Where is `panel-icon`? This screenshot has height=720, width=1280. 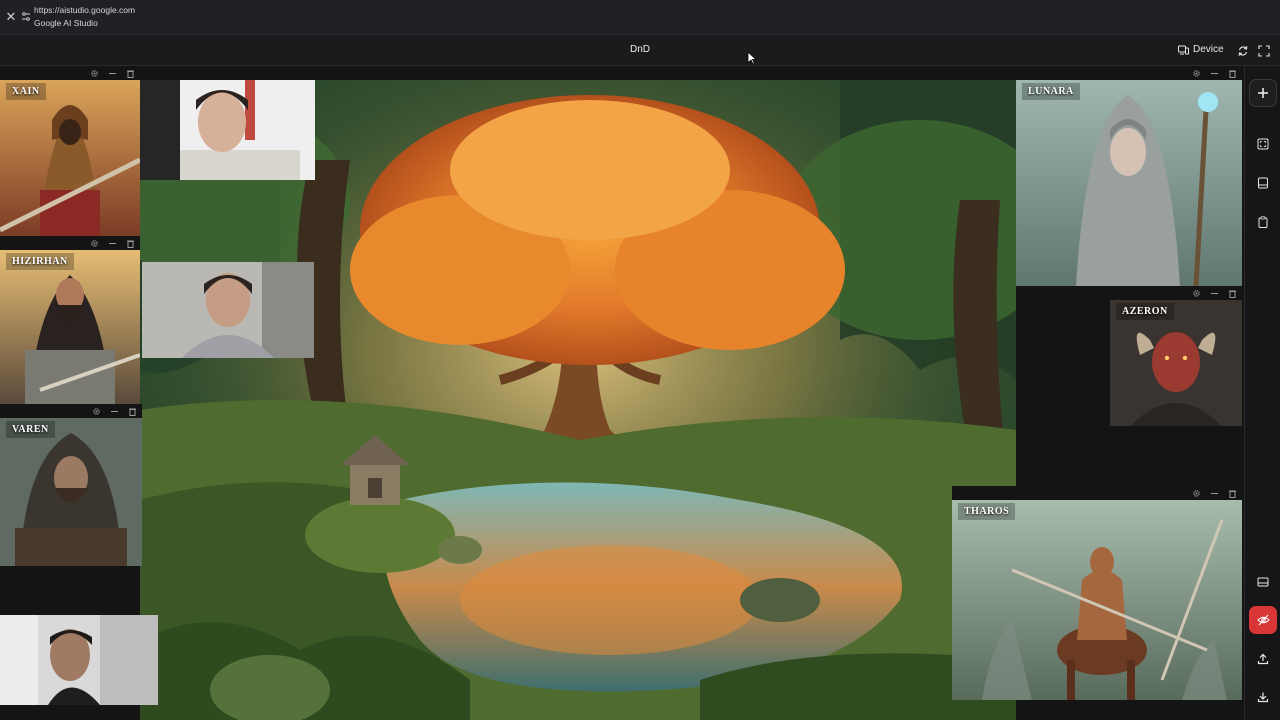 panel-icon is located at coordinates (1263, 183).